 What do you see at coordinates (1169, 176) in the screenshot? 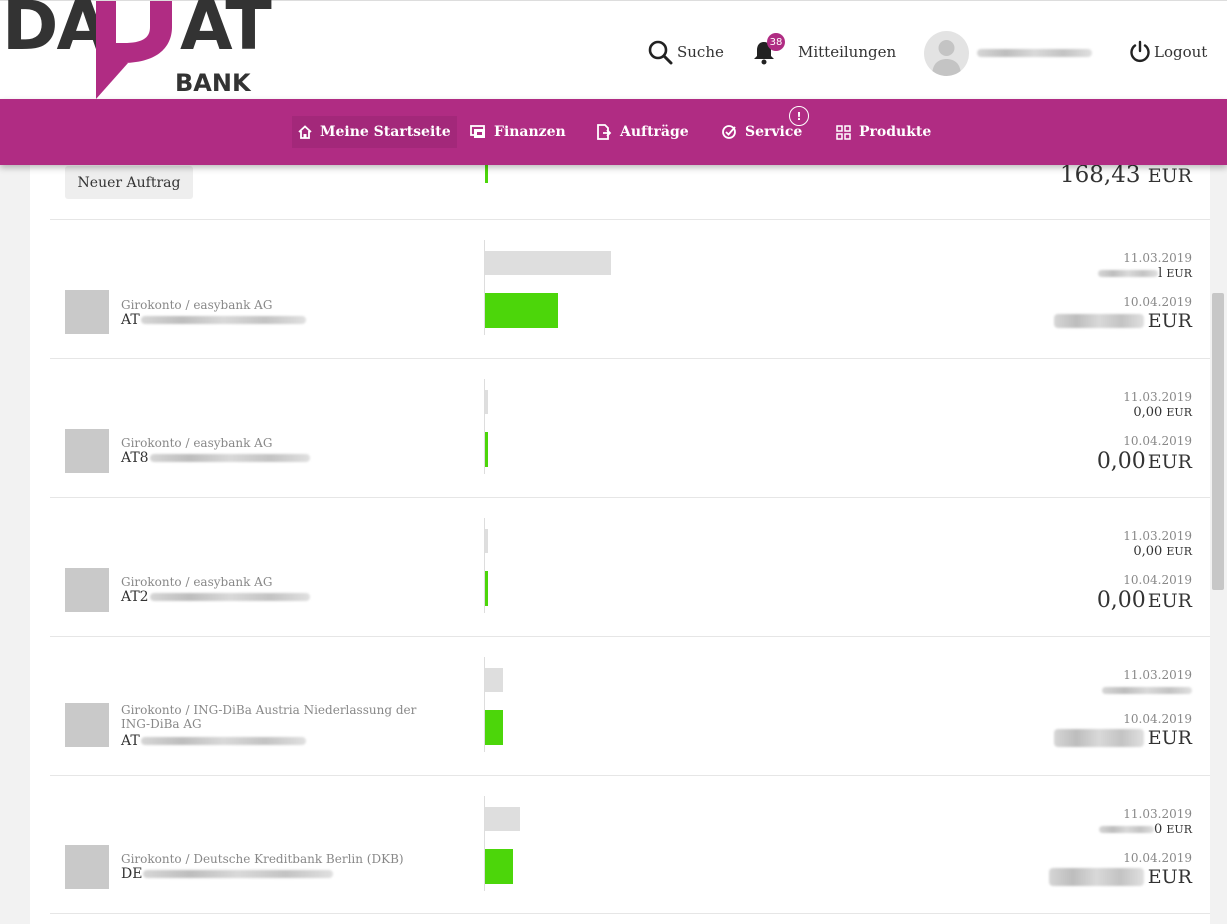
I see `top-balance-currency: EUR` at bounding box center [1169, 176].